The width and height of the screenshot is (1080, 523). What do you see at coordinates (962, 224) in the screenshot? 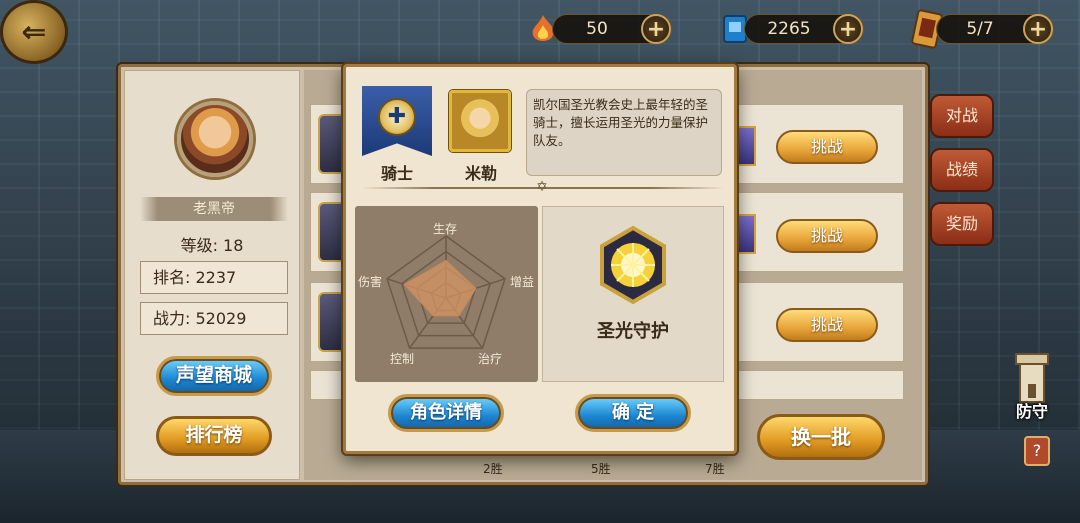
I see `tab-rewards: 奖励` at bounding box center [962, 224].